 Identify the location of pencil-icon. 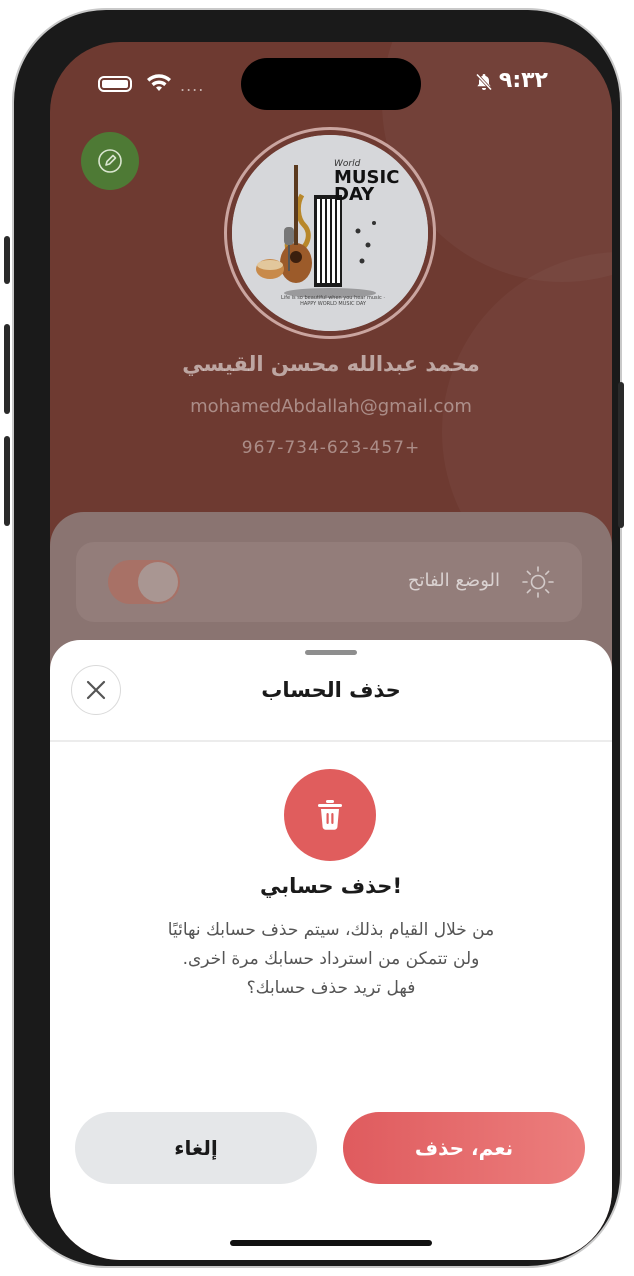
(110, 161).